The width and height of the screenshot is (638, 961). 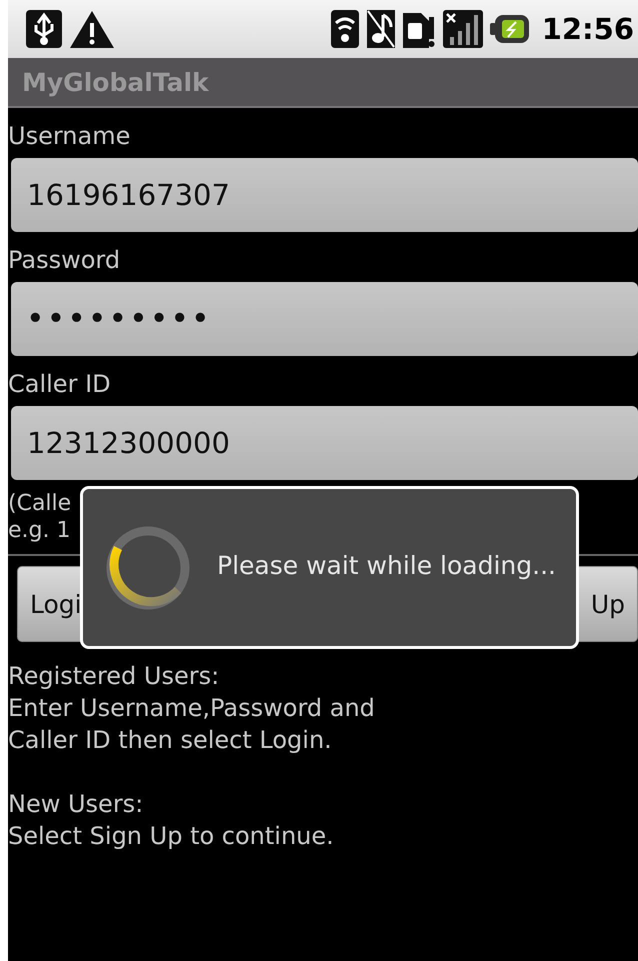 What do you see at coordinates (171, 836) in the screenshot?
I see `instruction-text: Select Sign Up to continue.` at bounding box center [171, 836].